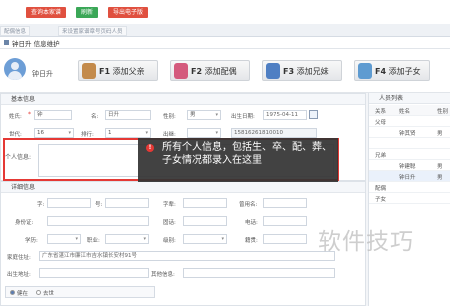  I want to click on relation-cell: 父母, so click(381, 123).